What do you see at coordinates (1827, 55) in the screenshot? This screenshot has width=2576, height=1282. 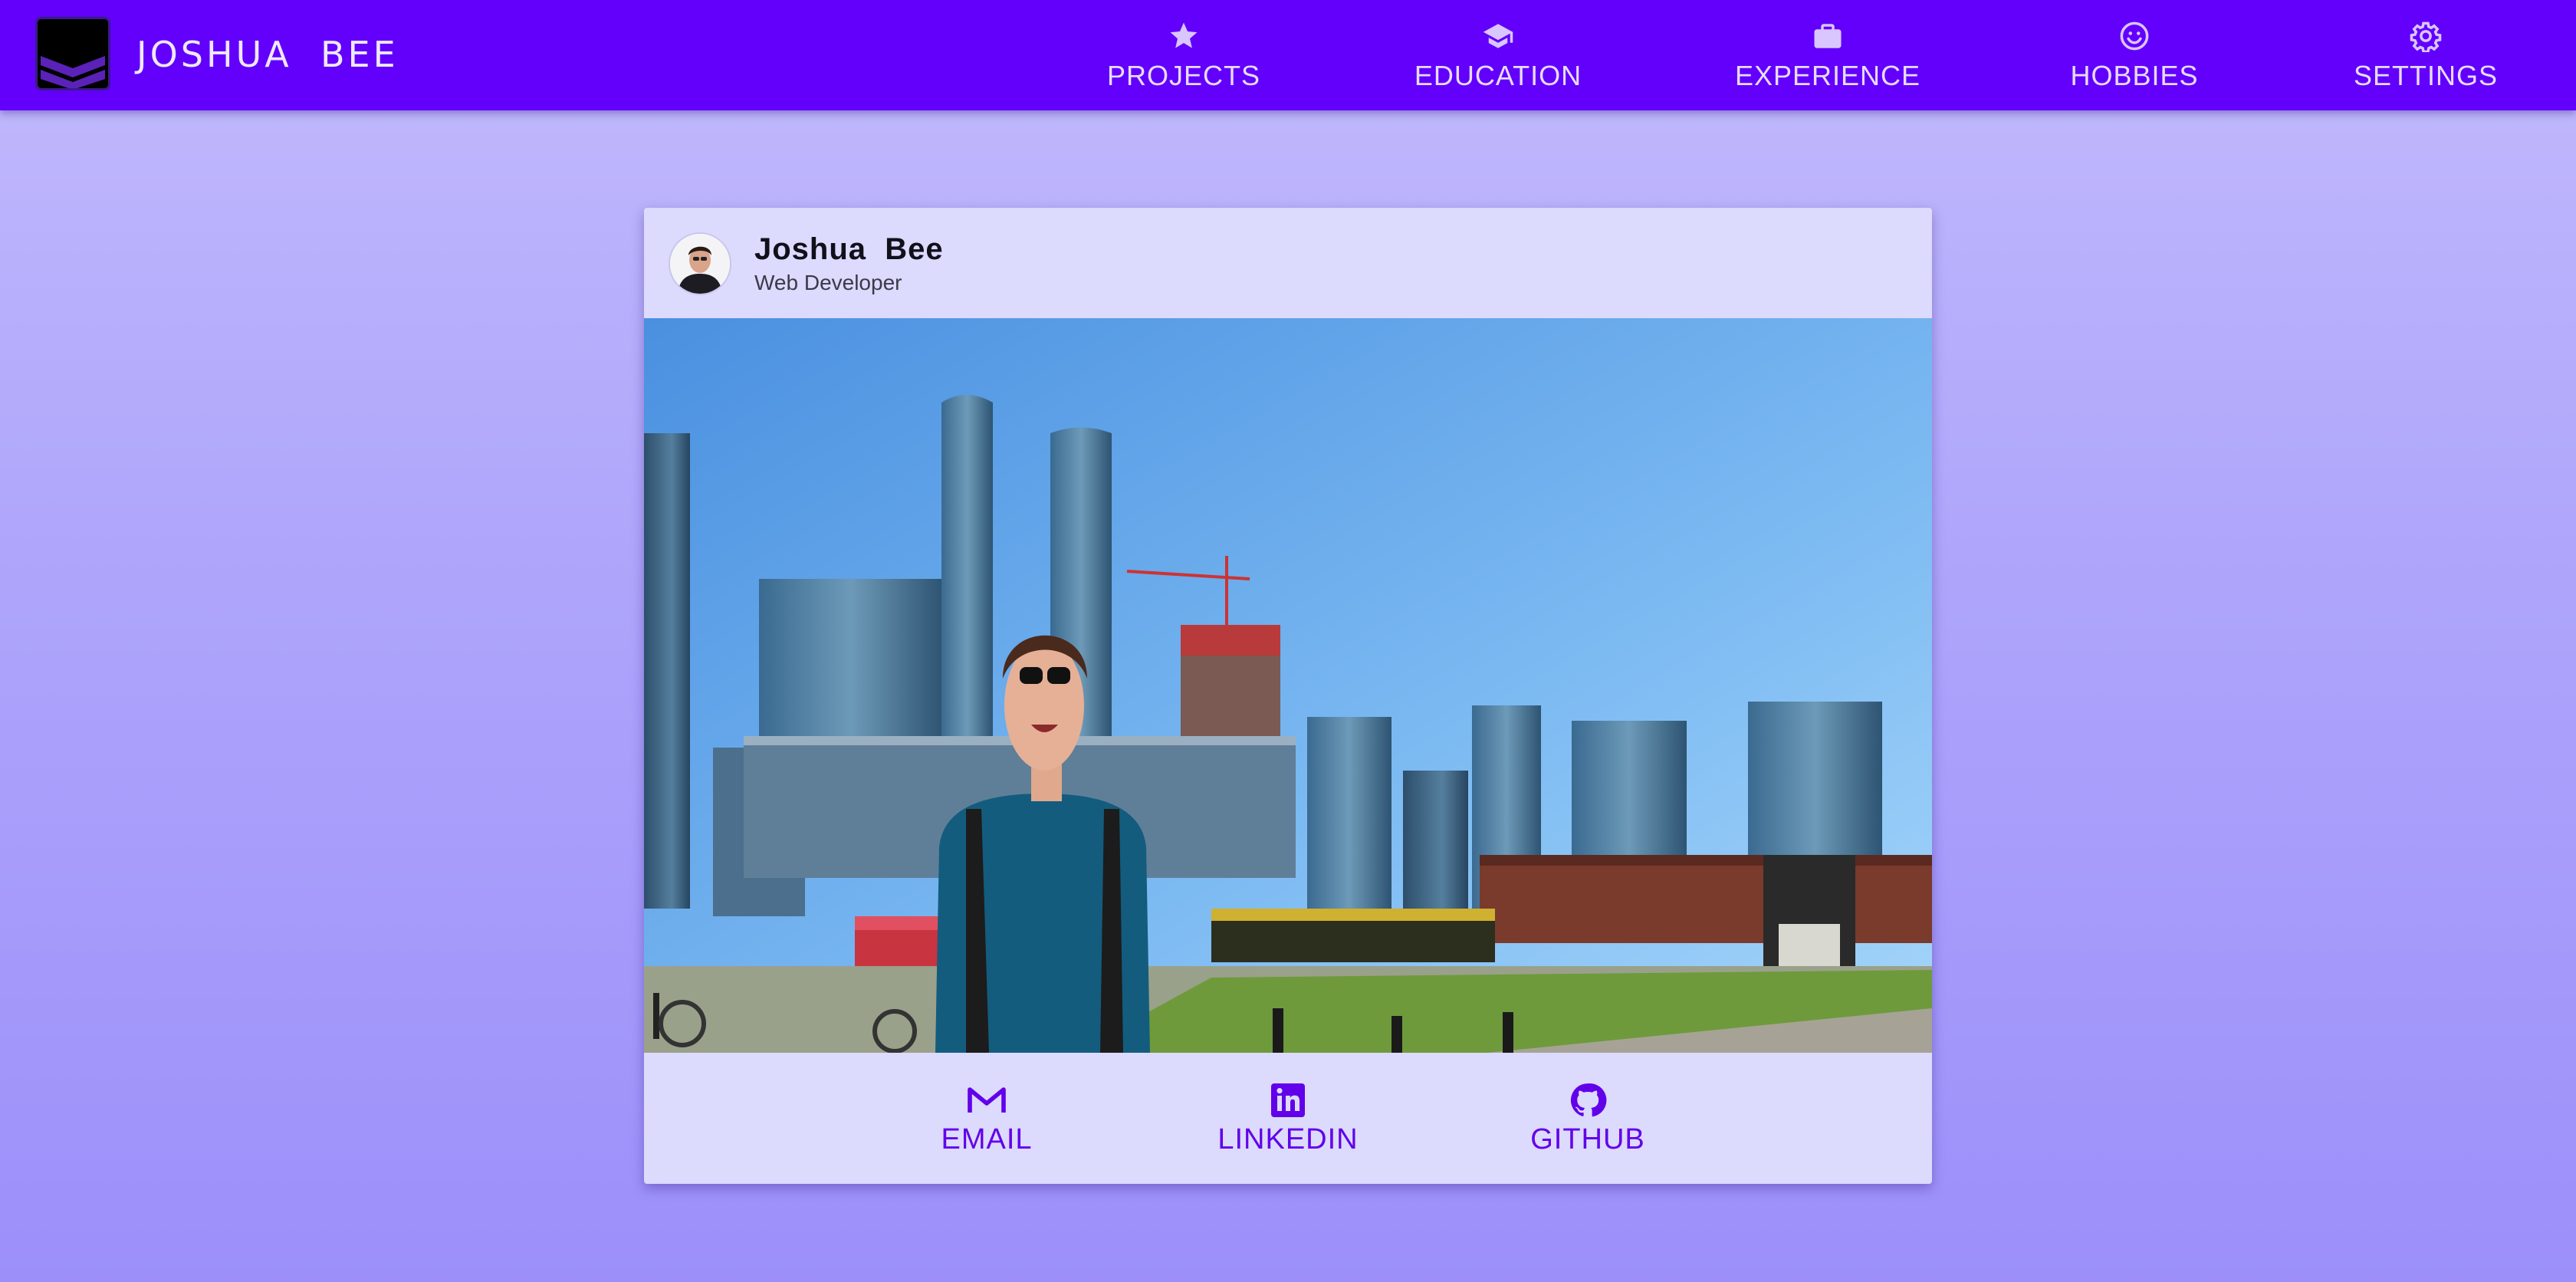 I see `nav-experience: EXPERIENCE` at bounding box center [1827, 55].